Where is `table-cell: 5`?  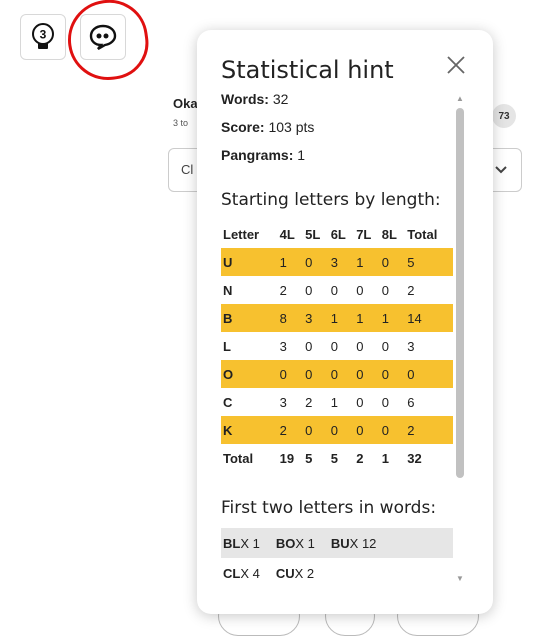 table-cell: 5 is located at coordinates (334, 458).